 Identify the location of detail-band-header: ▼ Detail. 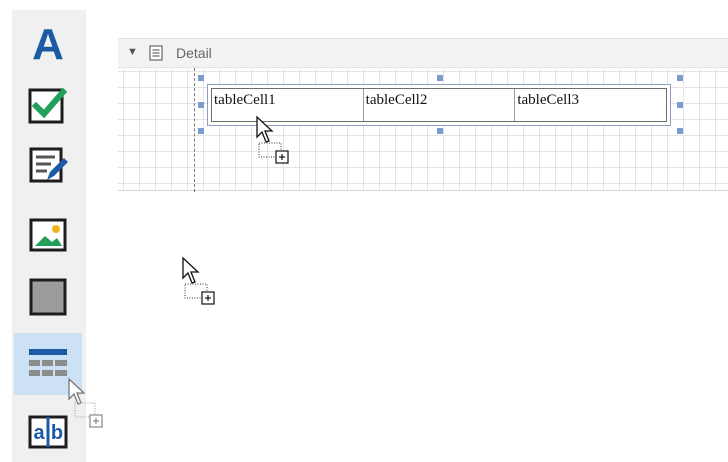
(423, 53).